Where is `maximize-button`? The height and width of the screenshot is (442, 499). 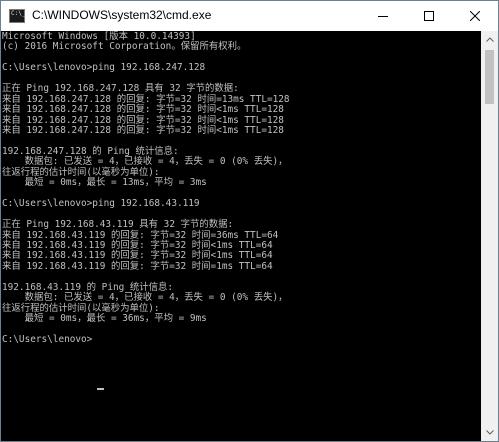
maximize-button is located at coordinates (429, 16).